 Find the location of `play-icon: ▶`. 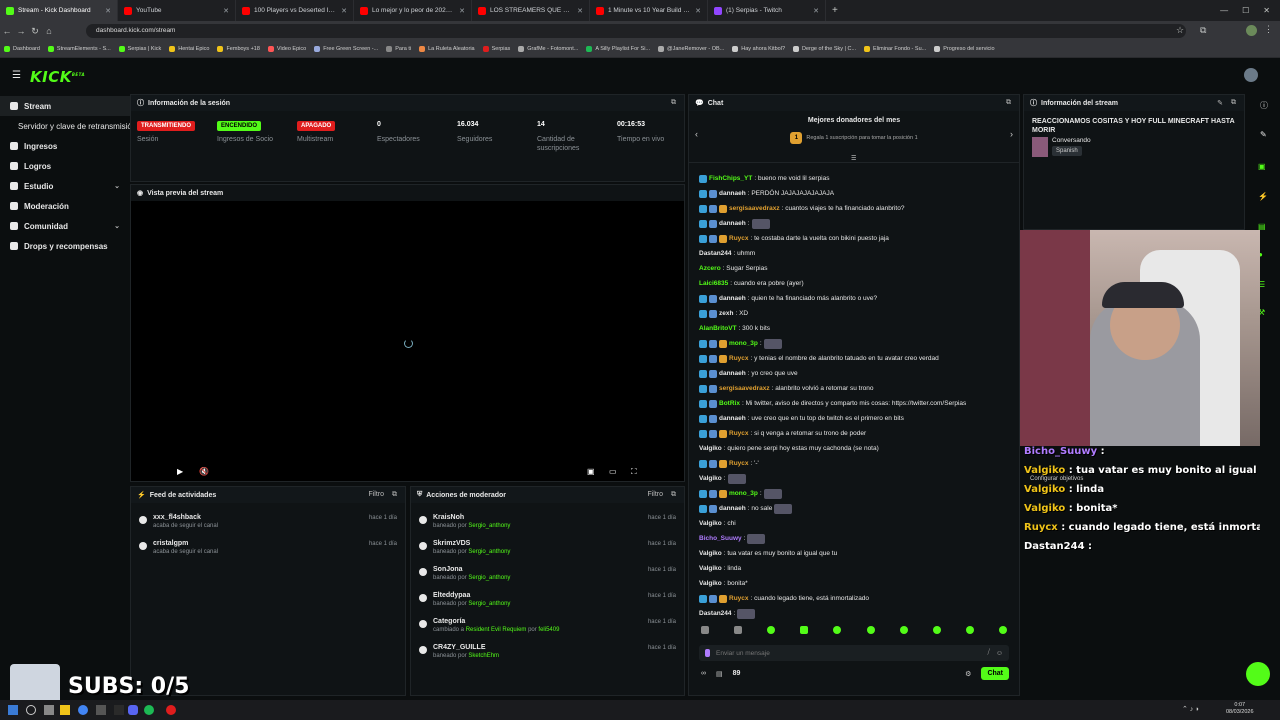

play-icon: ▶ is located at coordinates (180, 471).